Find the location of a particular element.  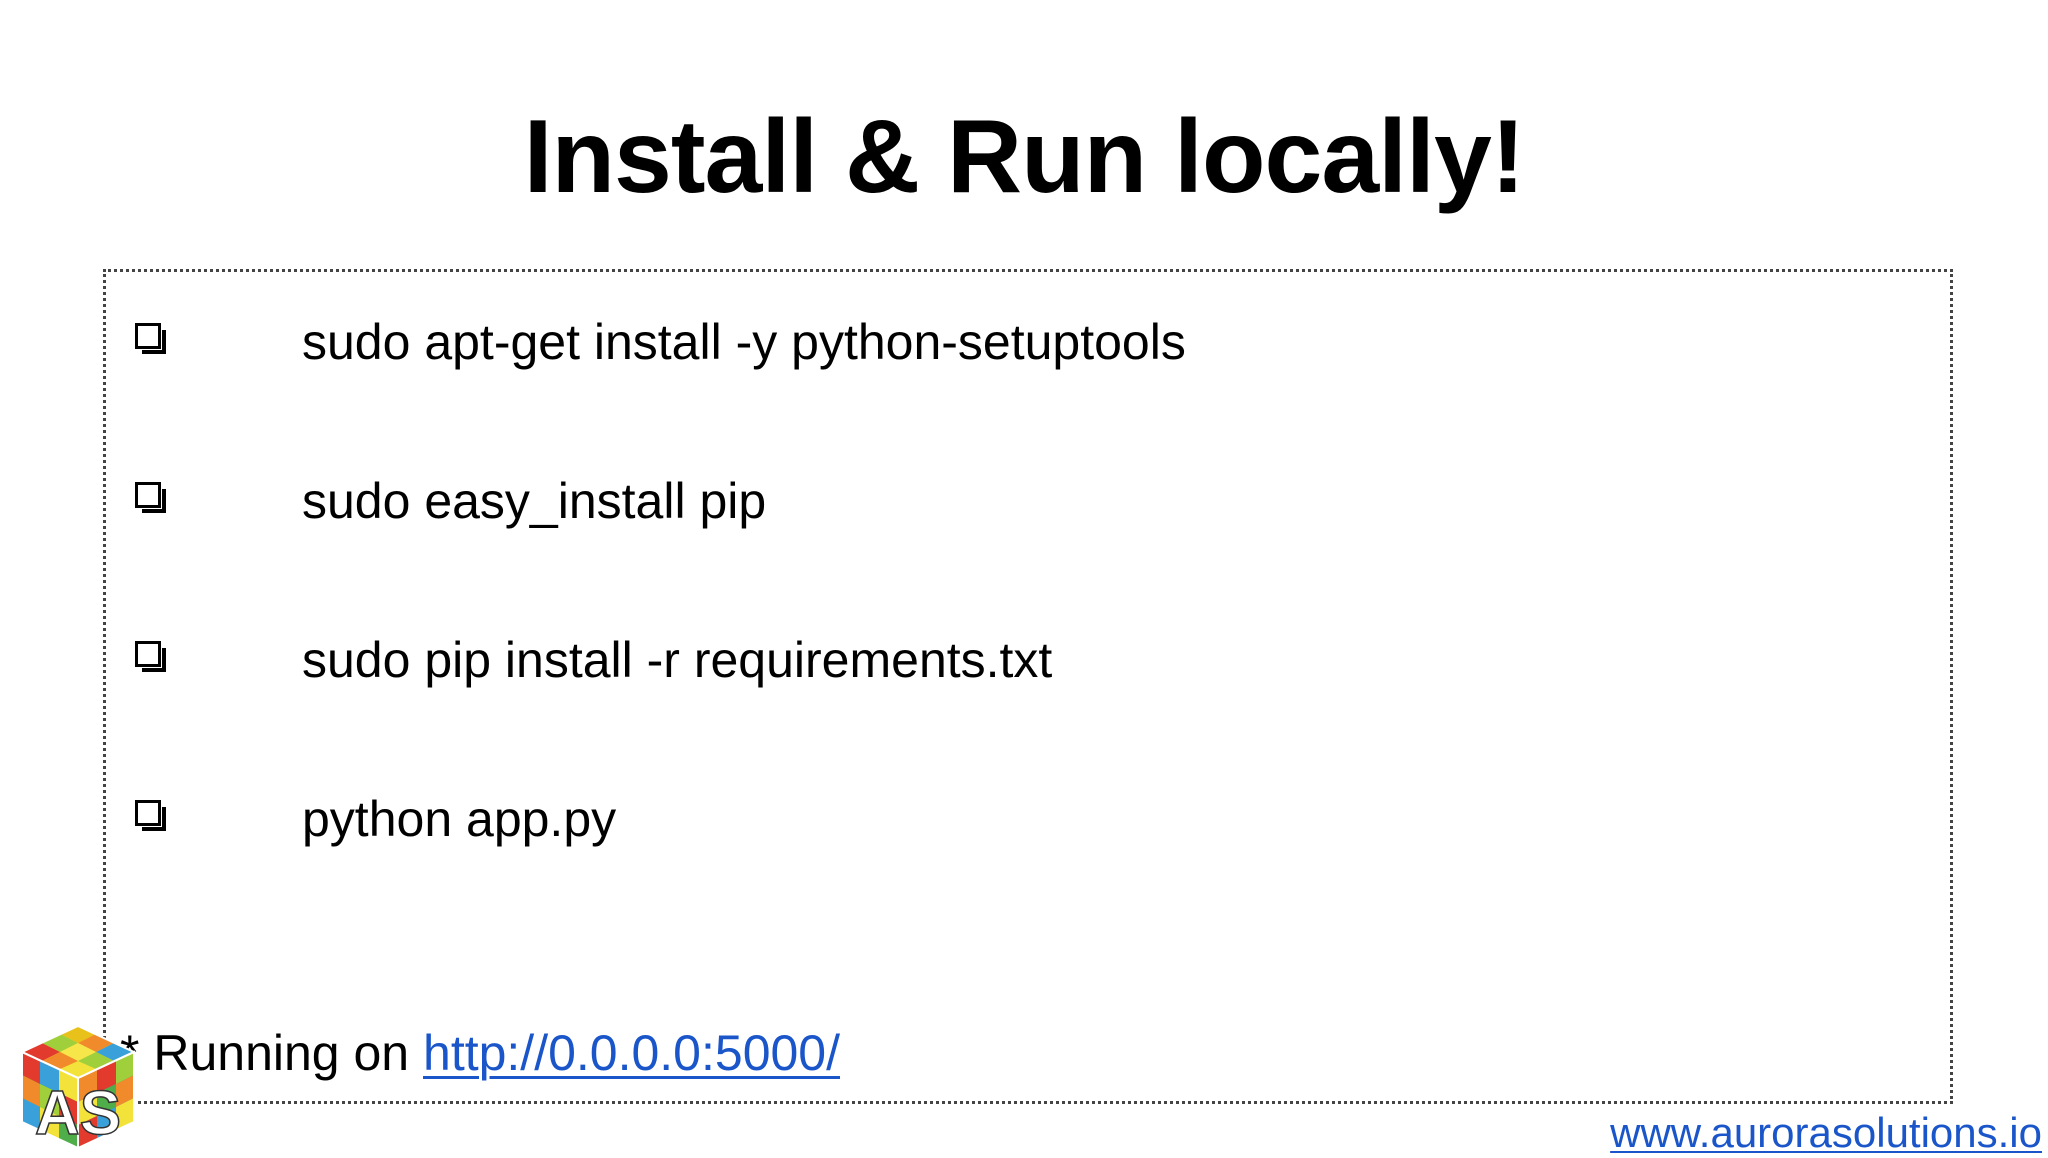

list-item: sudo pip install -r requirements.txt is located at coordinates (591, 660).